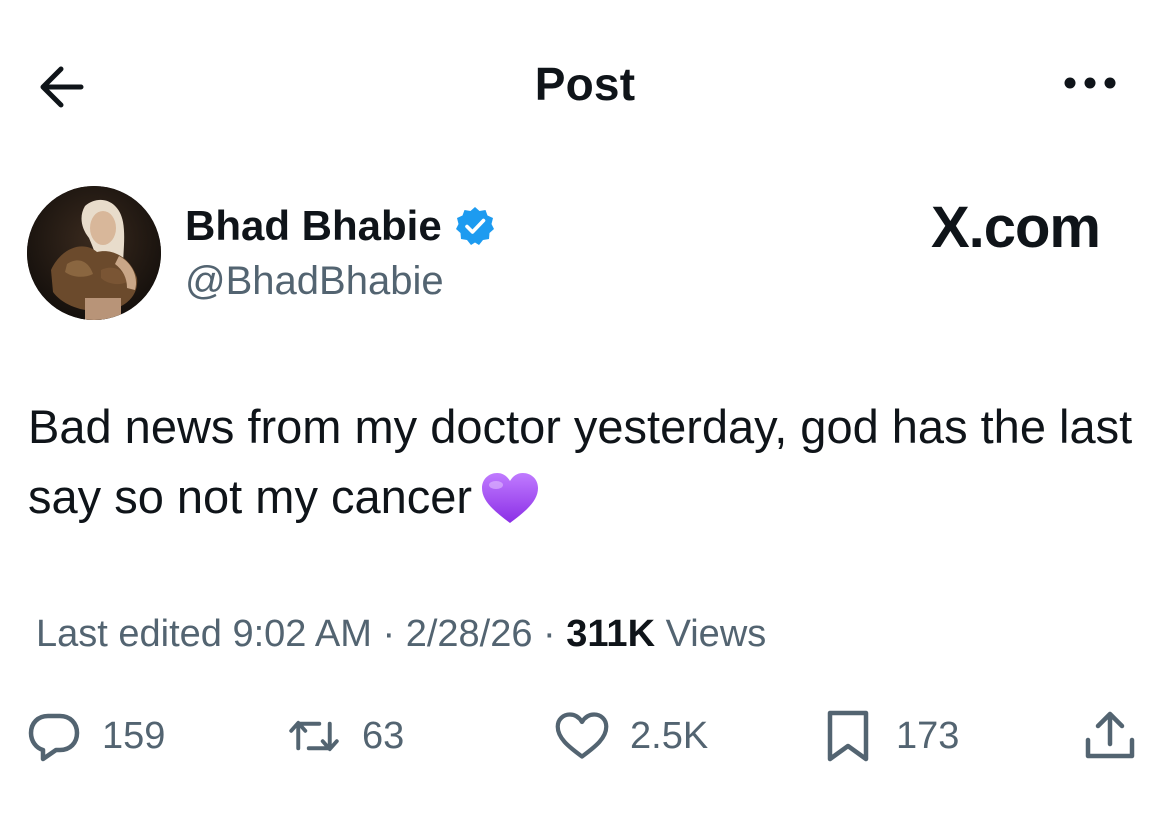  What do you see at coordinates (314, 736) in the screenshot?
I see `repost-icon` at bounding box center [314, 736].